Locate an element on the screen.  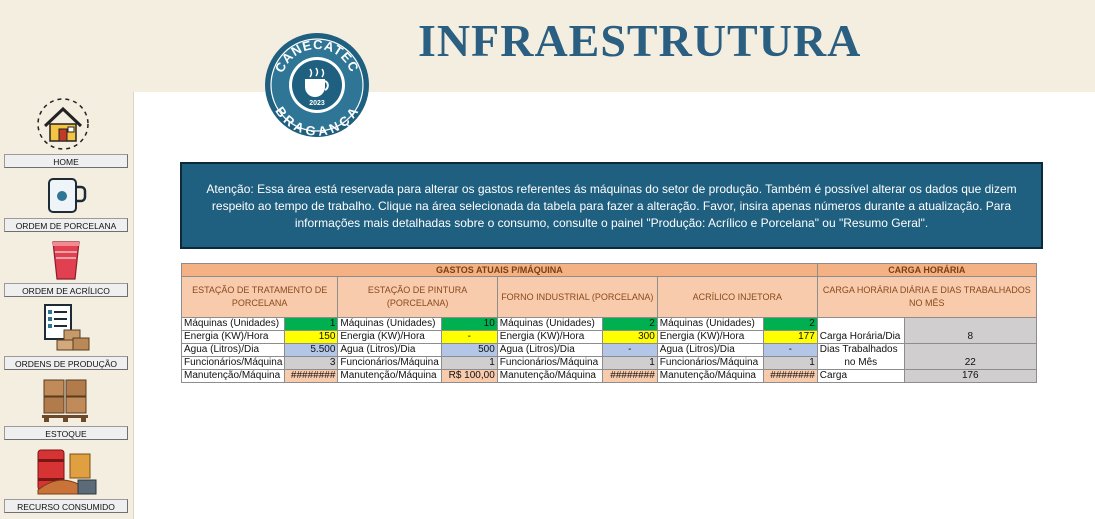
page-title: INFRAESTRUTURA is located at coordinates (640, 40).